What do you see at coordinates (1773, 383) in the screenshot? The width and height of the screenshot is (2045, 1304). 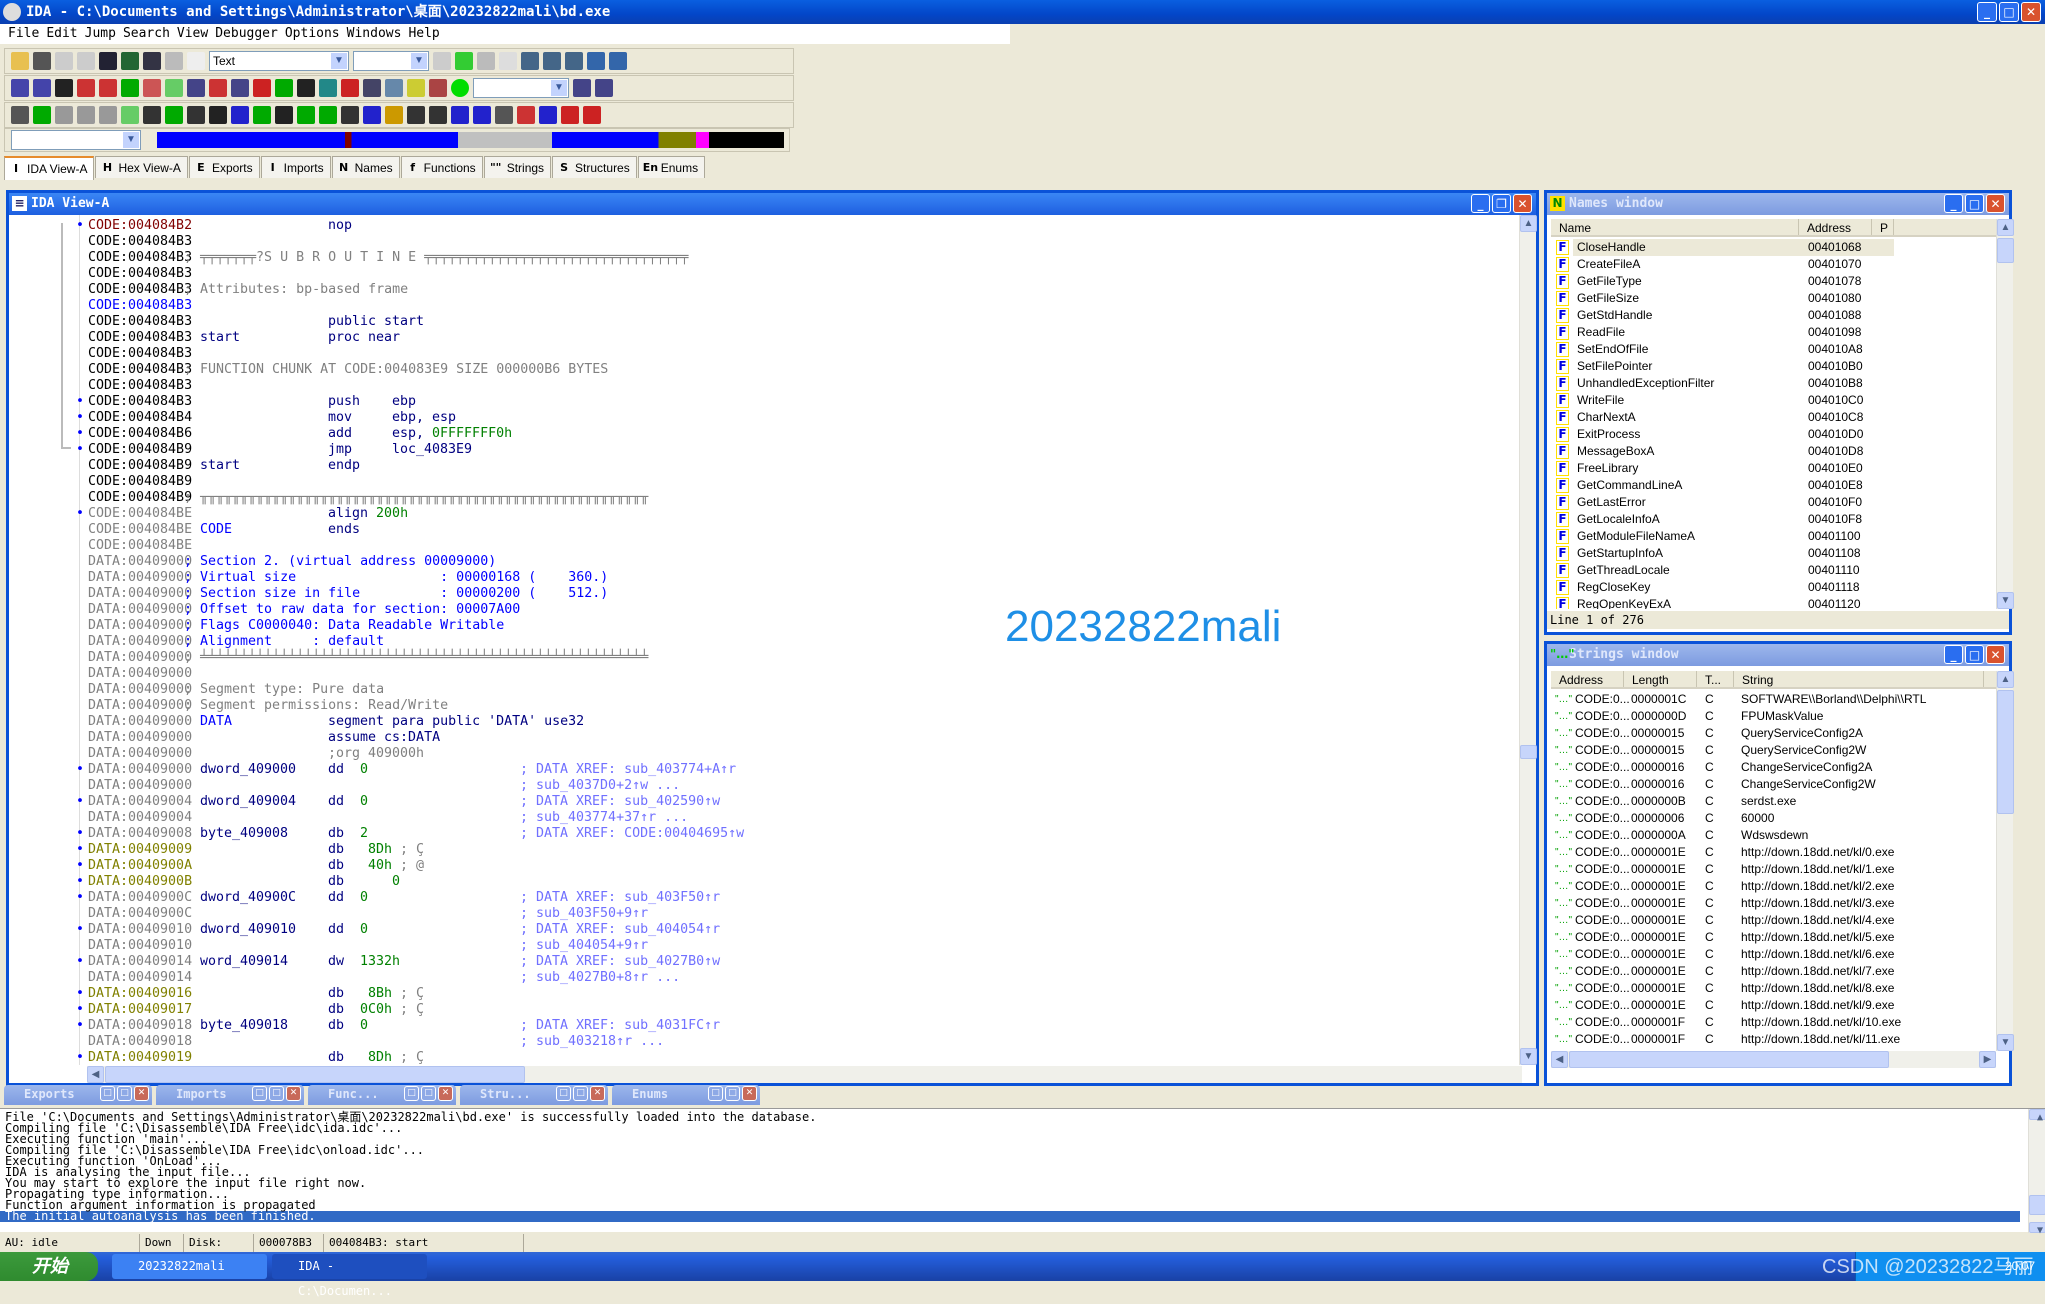 I see `names-row: F UnhandledExceptionFilter 004010B8` at bounding box center [1773, 383].